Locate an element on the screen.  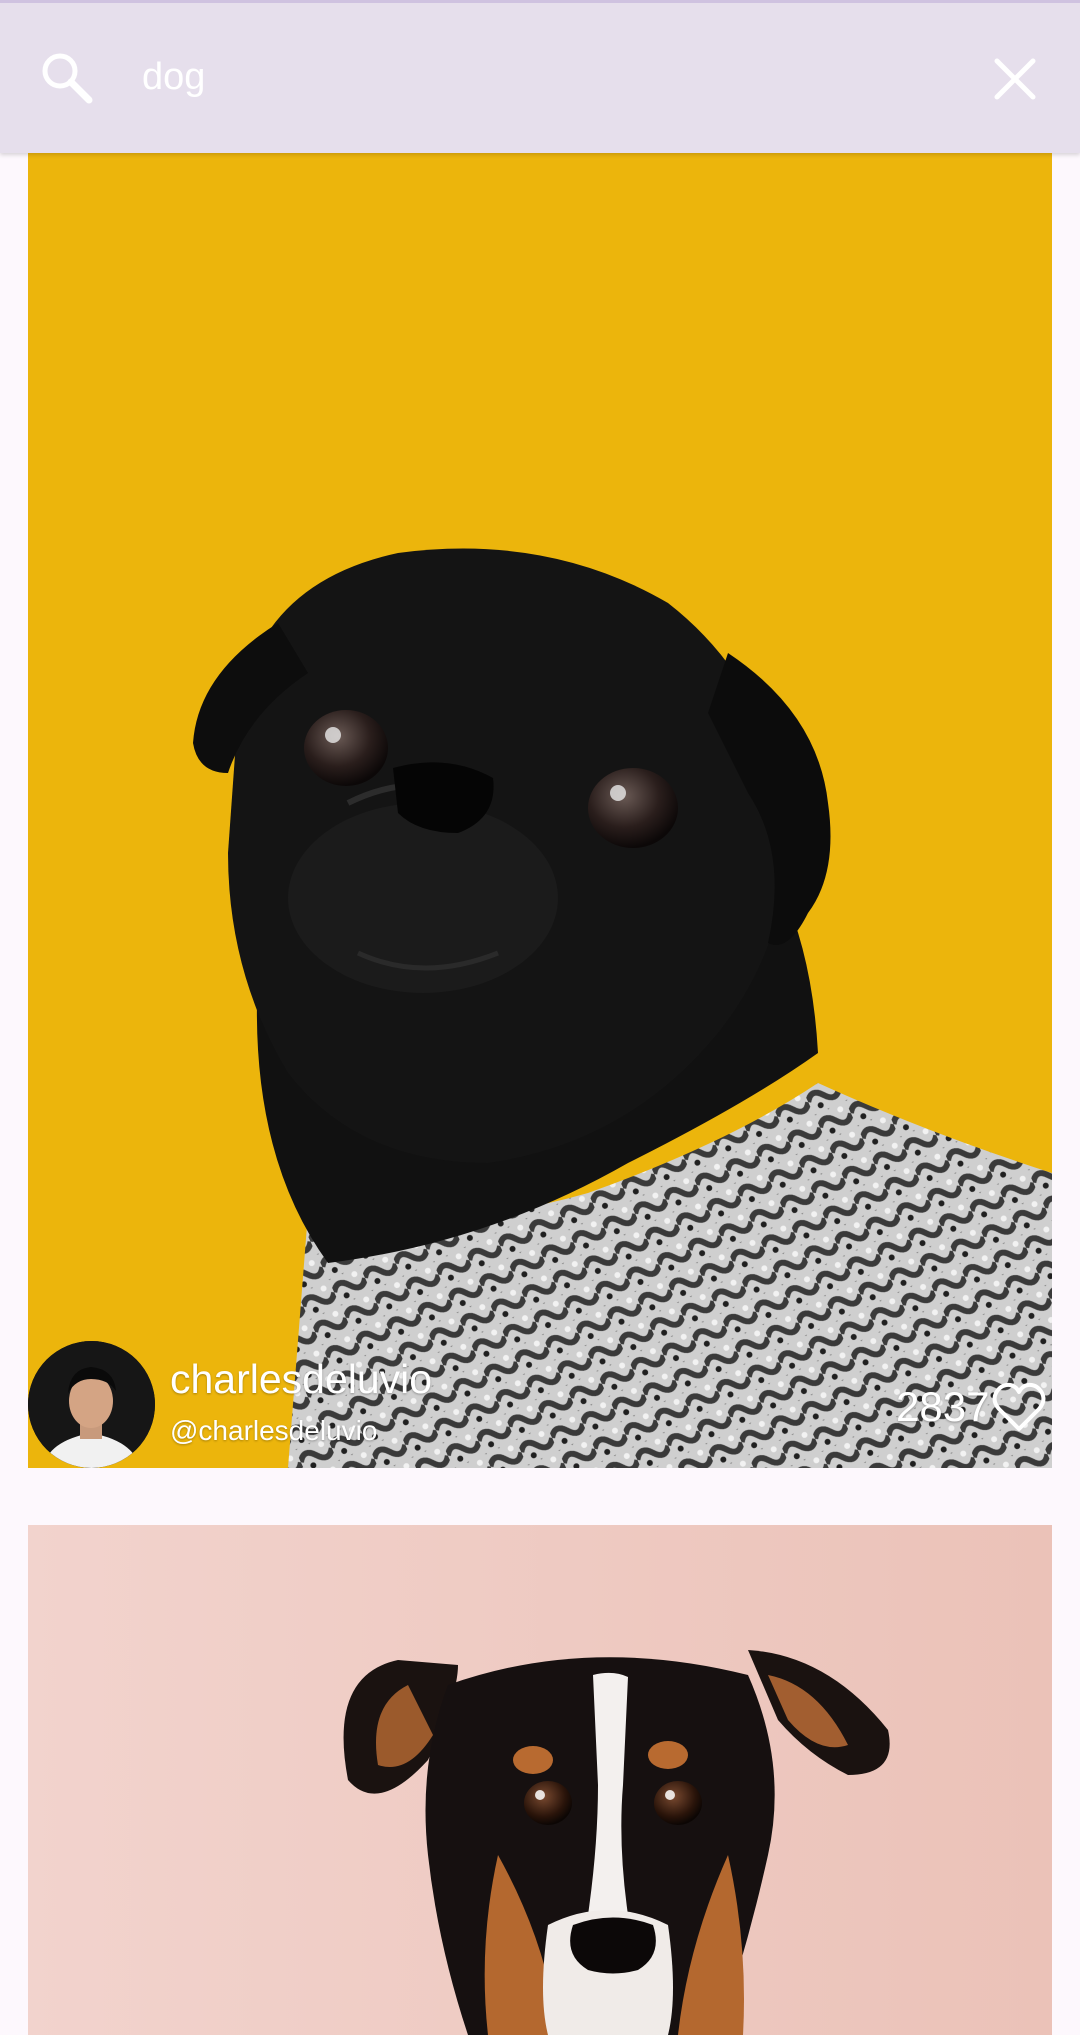
heart-outline-icon is located at coordinates (1019, 1407).